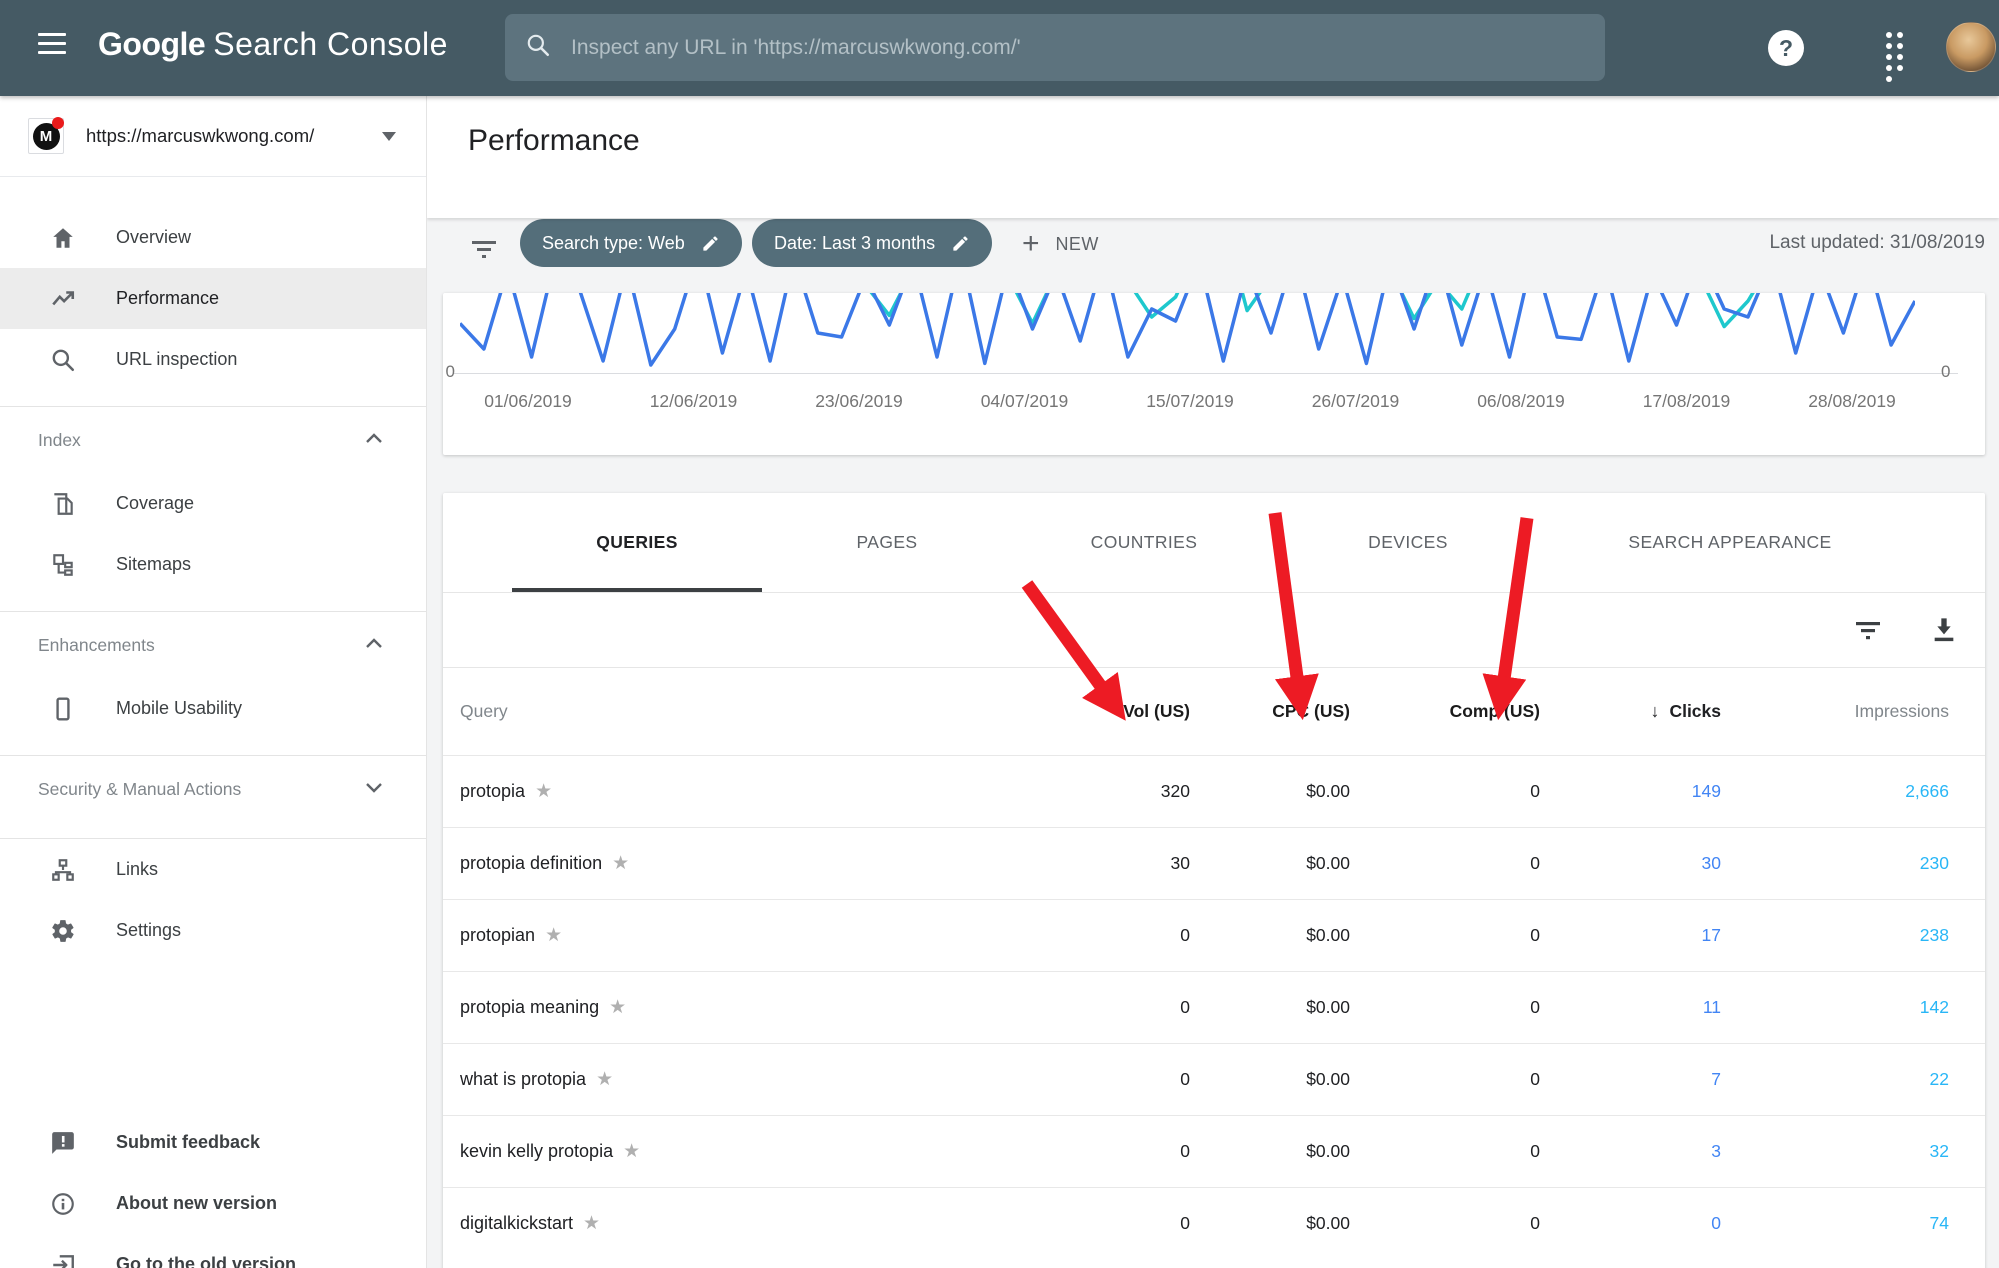 This screenshot has height=1268, width=1999. Describe the element at coordinates (523, 1079) in the screenshot. I see `query-text: what is protopia` at that location.